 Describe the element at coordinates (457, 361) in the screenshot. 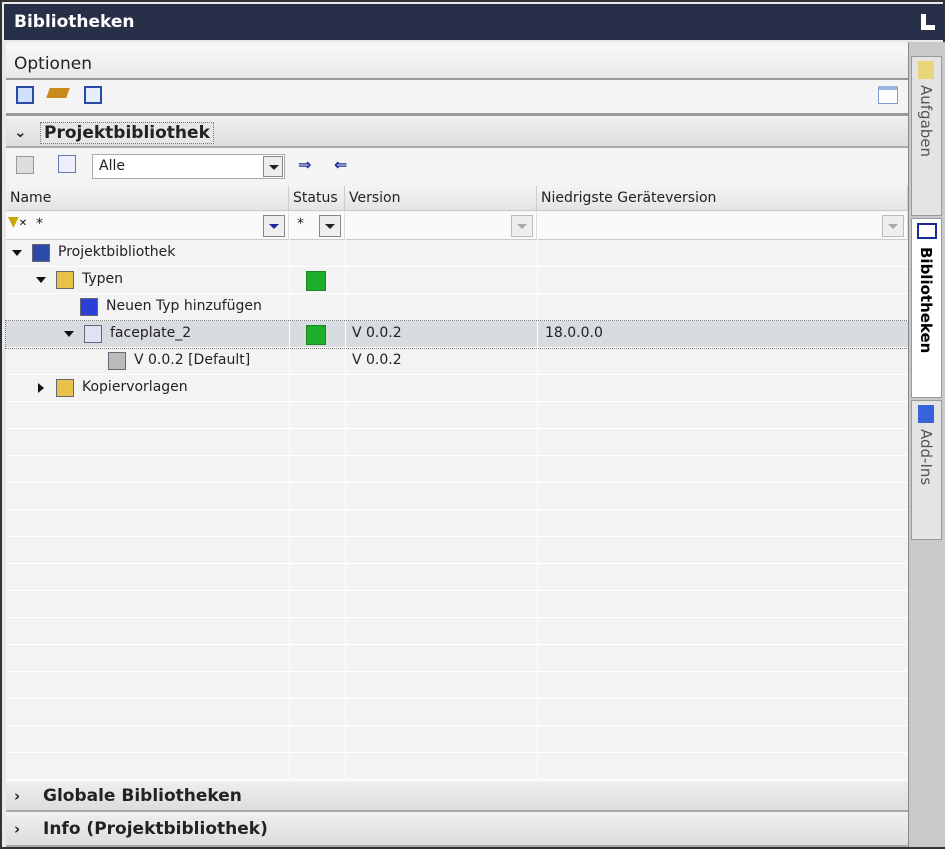

I see `table-row: V 0.0.2 [Default] V 0.0.2` at that location.